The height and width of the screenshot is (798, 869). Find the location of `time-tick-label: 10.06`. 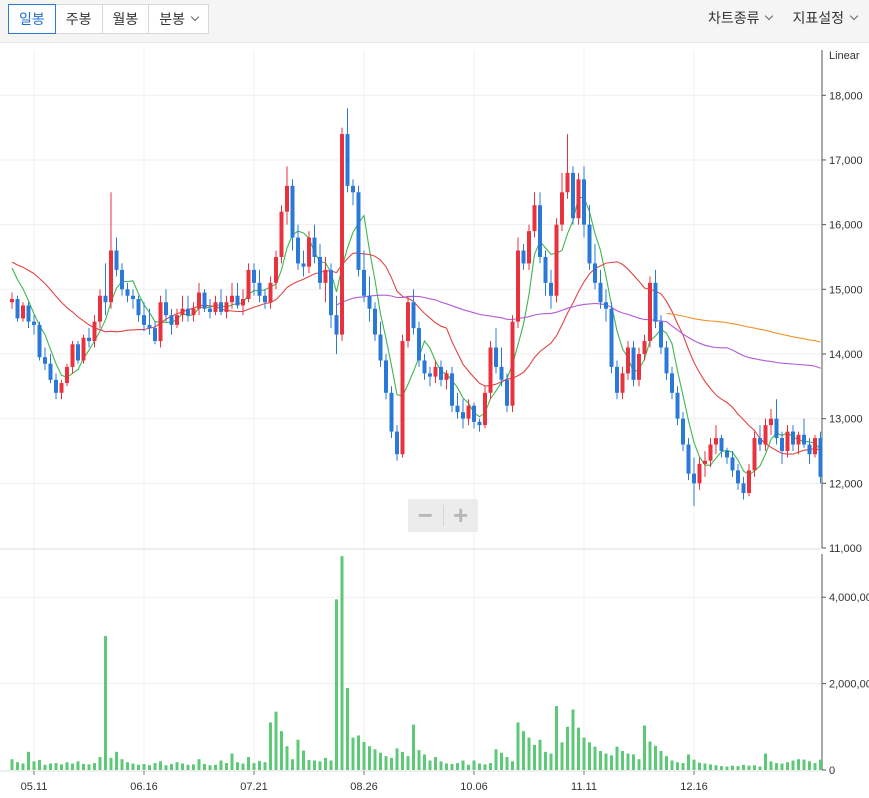

time-tick-label: 10.06 is located at coordinates (474, 787).